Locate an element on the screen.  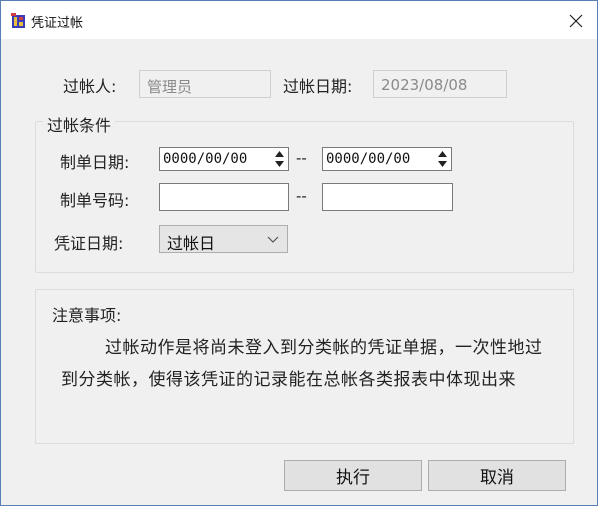
doc-number-from-input is located at coordinates (224, 197).